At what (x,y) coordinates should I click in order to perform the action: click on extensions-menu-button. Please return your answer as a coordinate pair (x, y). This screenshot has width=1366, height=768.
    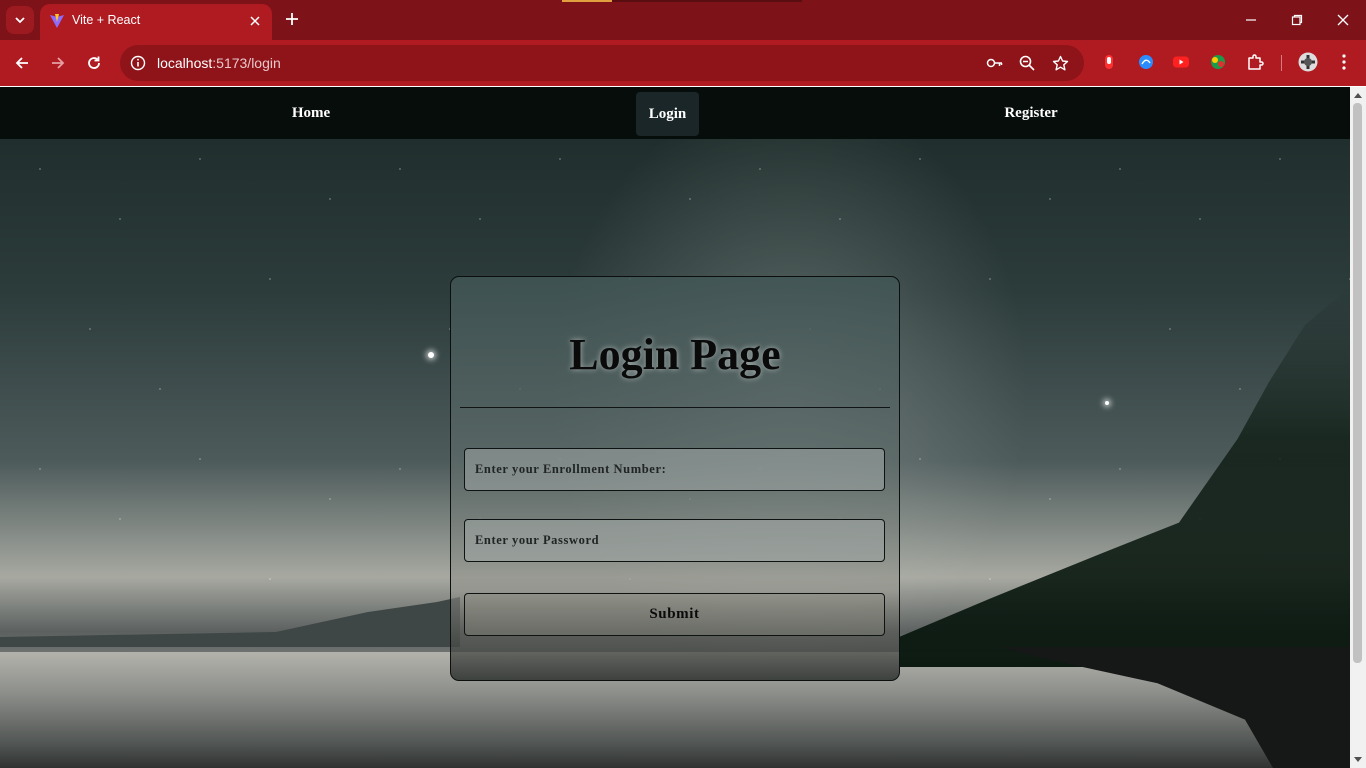
    Looking at the image, I should click on (1255, 62).